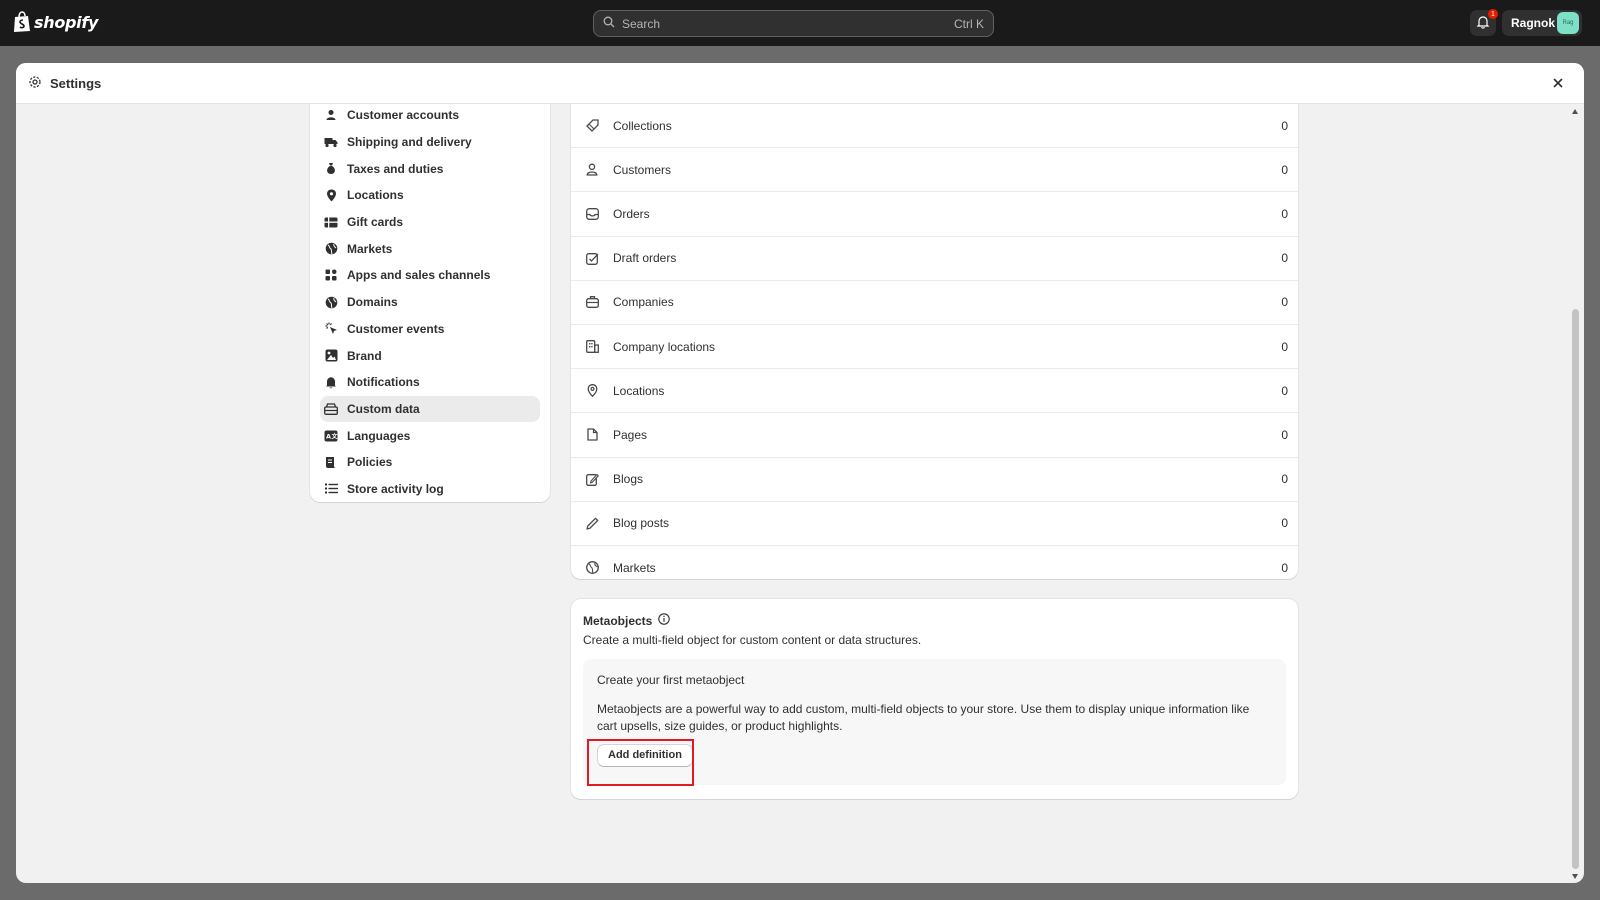  I want to click on sidebar-item-taxes-and-duties: Taxes and duties, so click(430, 168).